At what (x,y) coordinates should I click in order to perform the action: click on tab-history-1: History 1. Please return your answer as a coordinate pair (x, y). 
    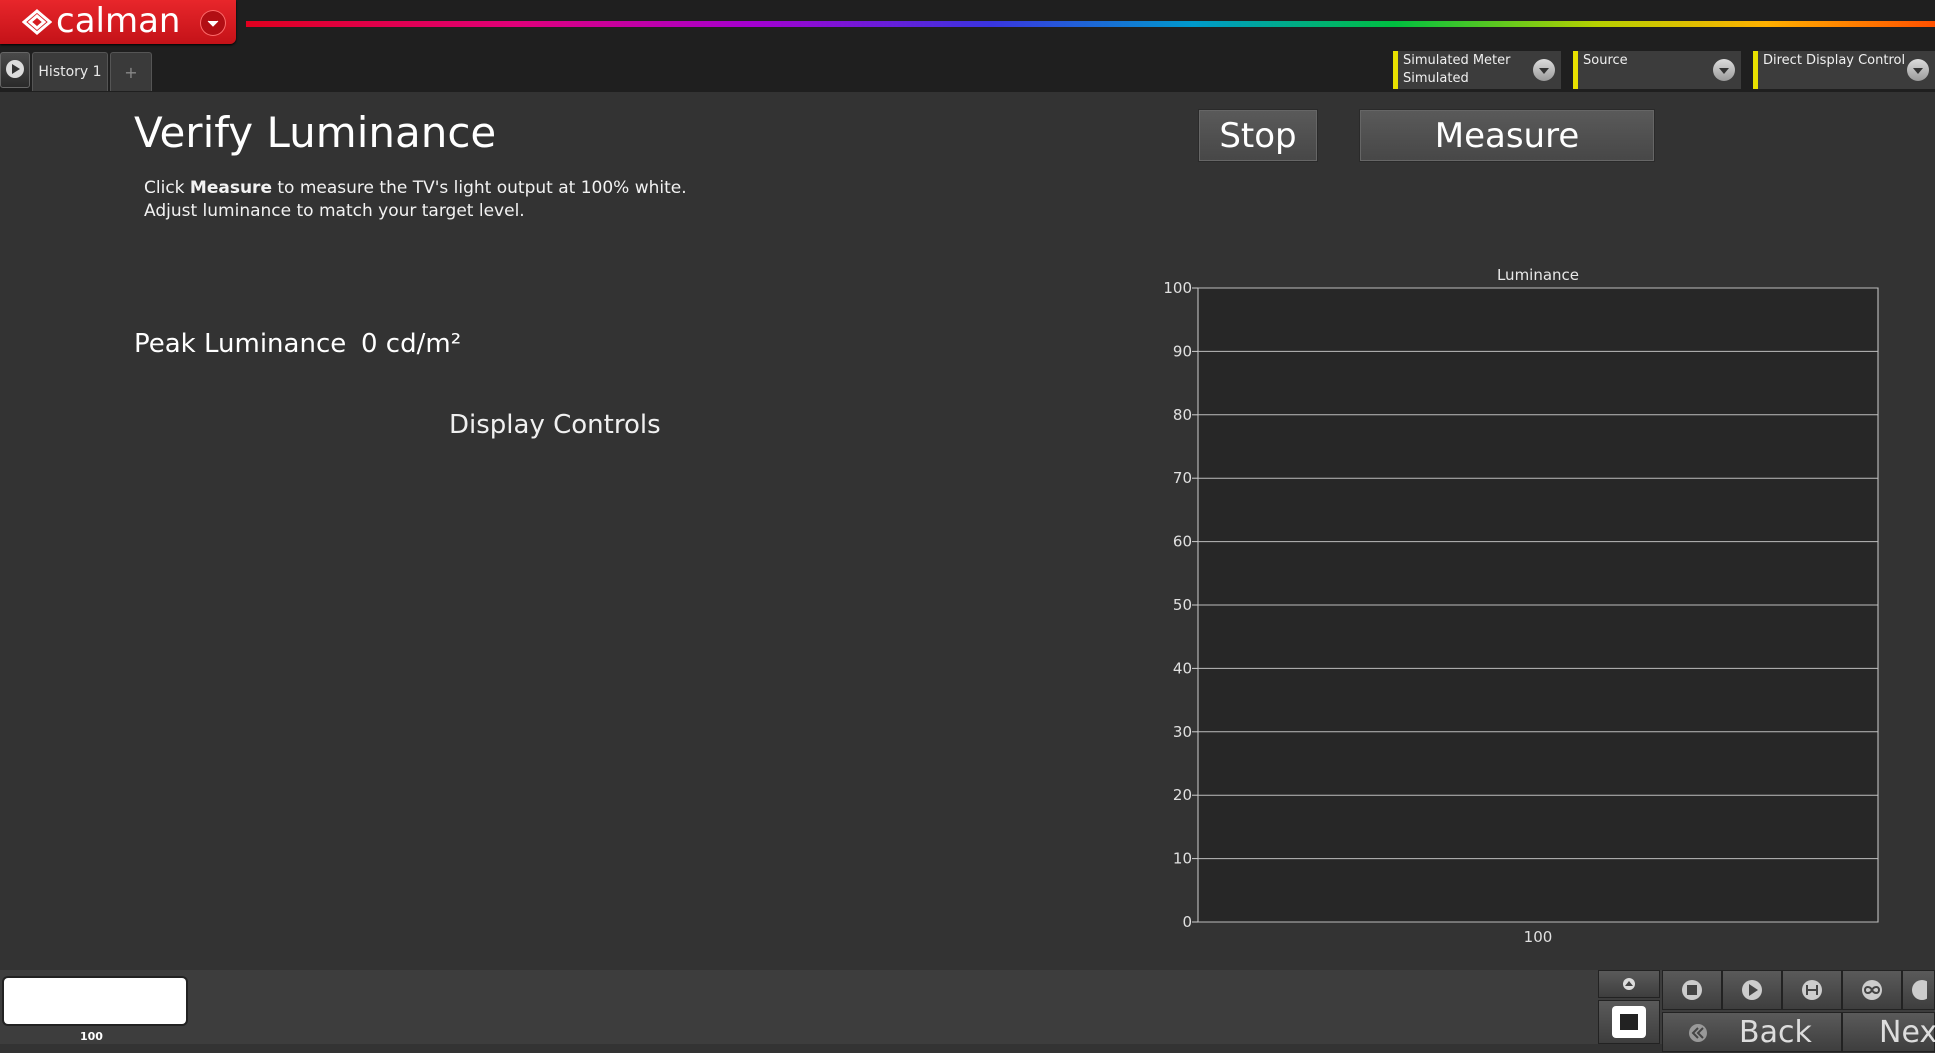
    Looking at the image, I should click on (70, 71).